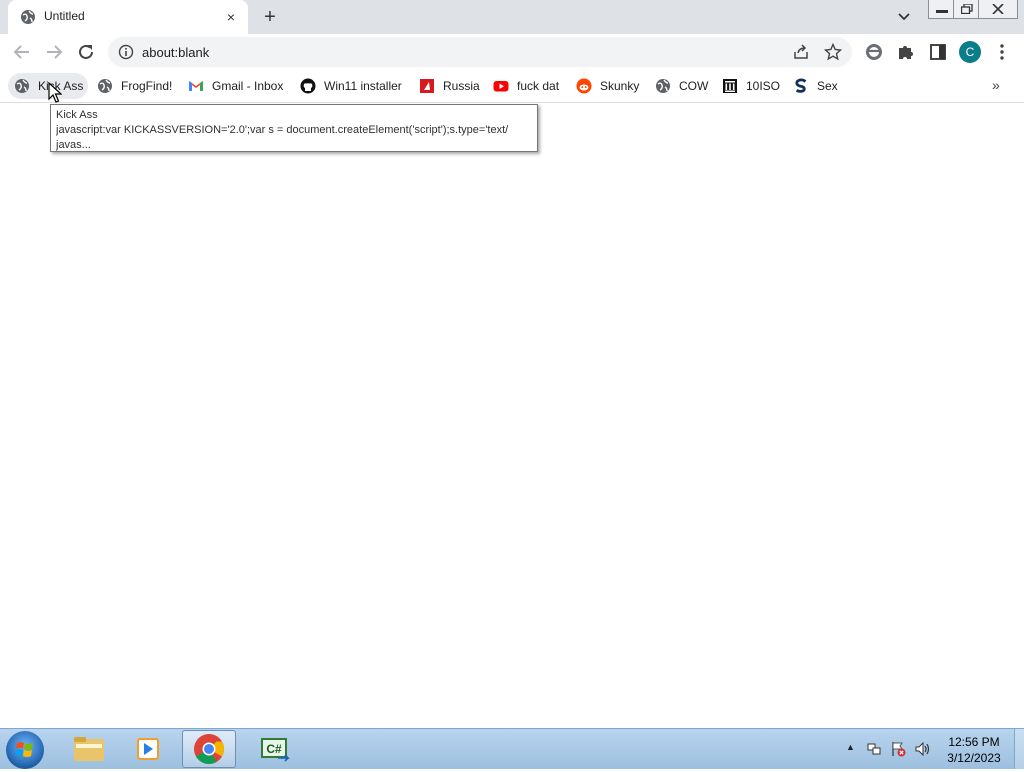 This screenshot has width=1024, height=772. I want to click on chrome-icon, so click(209, 749).